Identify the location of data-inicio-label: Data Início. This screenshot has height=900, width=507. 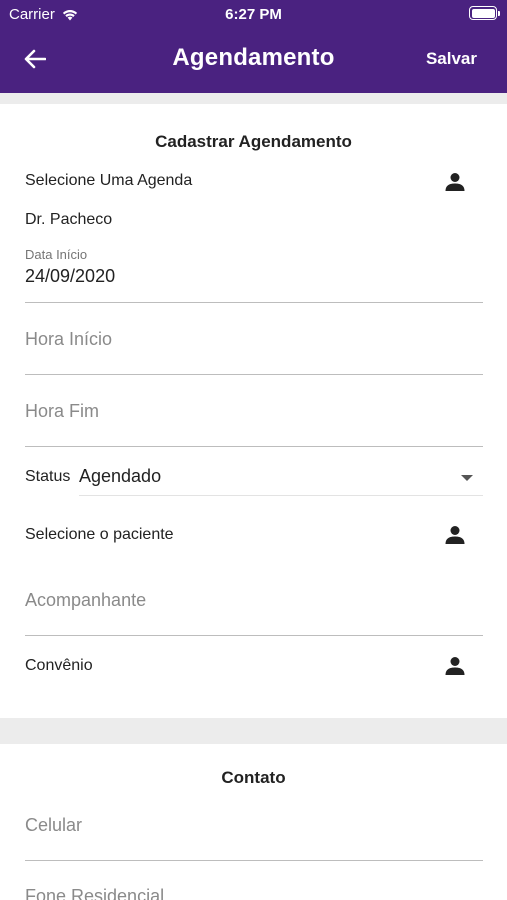
(56, 254).